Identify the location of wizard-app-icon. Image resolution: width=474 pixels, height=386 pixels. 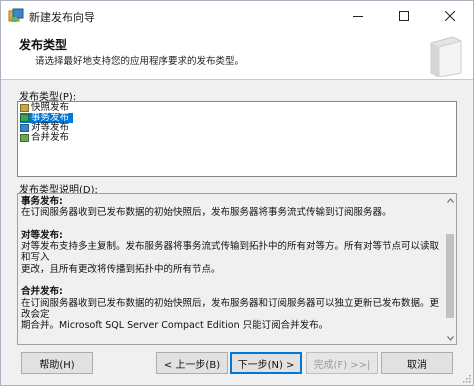
(16, 15).